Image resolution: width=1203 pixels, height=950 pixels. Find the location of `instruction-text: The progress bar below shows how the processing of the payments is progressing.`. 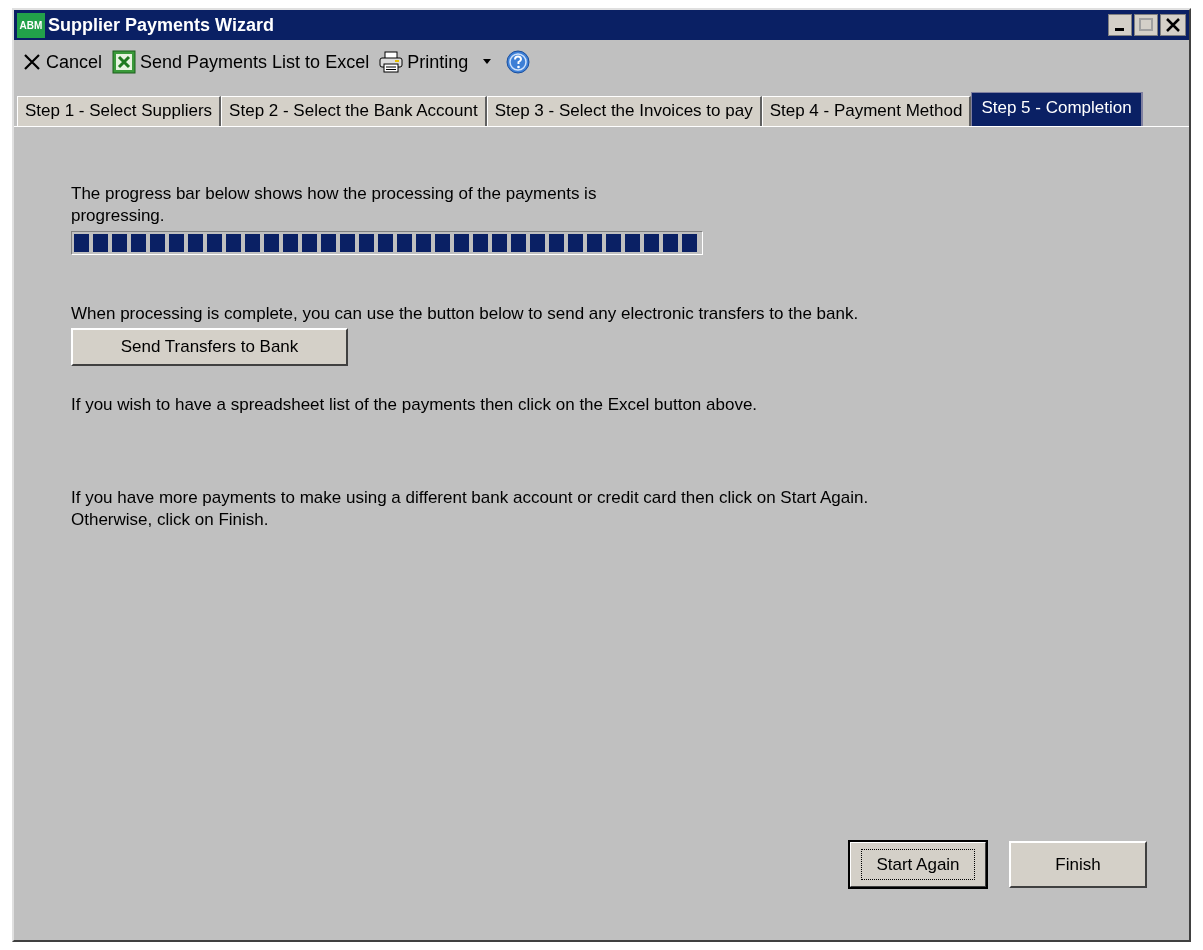

instruction-text: The progress bar below shows how the processing of the payments is progressing. is located at coordinates (334, 205).